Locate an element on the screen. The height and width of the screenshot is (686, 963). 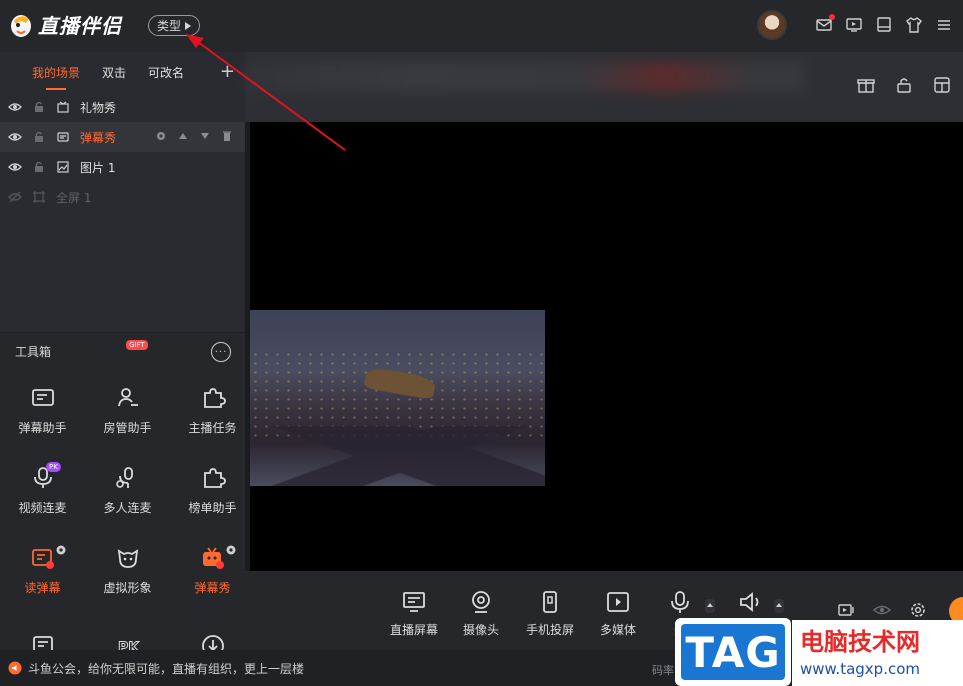
tool-label: 弹幕秀 is located at coordinates (212, 587).